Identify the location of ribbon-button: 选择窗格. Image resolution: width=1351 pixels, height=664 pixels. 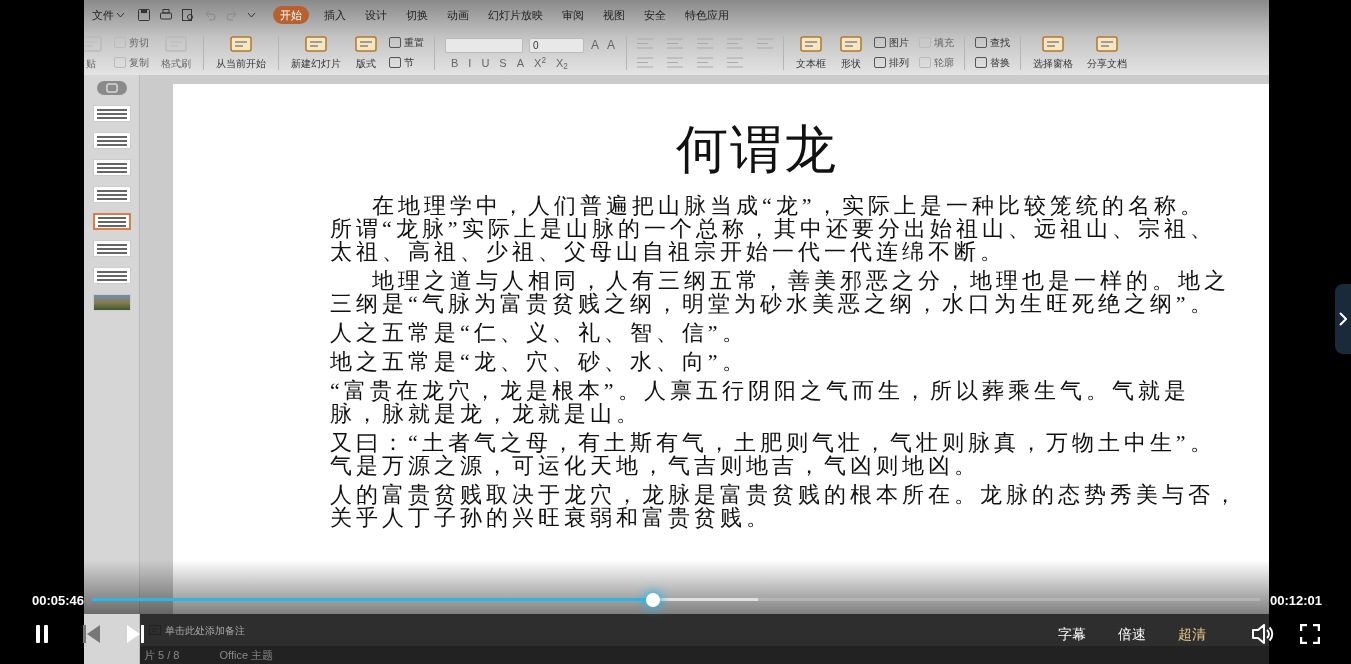
(1053, 52).